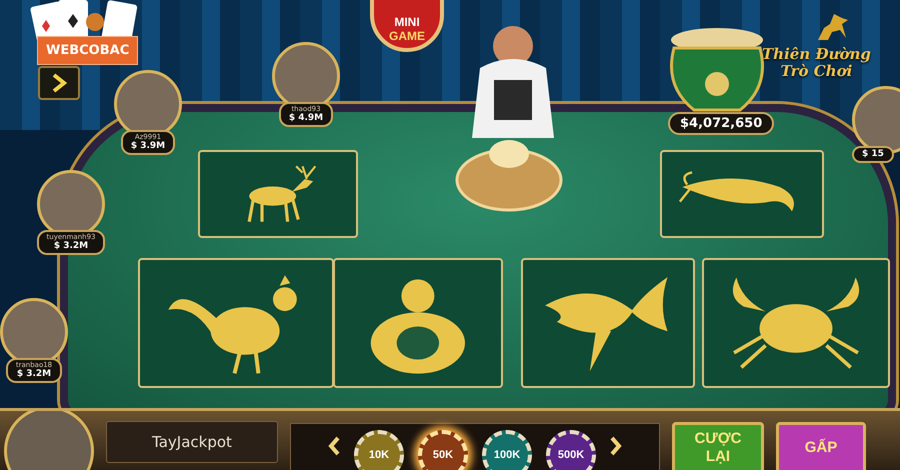  I want to click on jackpot-amount: $4,072,650, so click(721, 123).